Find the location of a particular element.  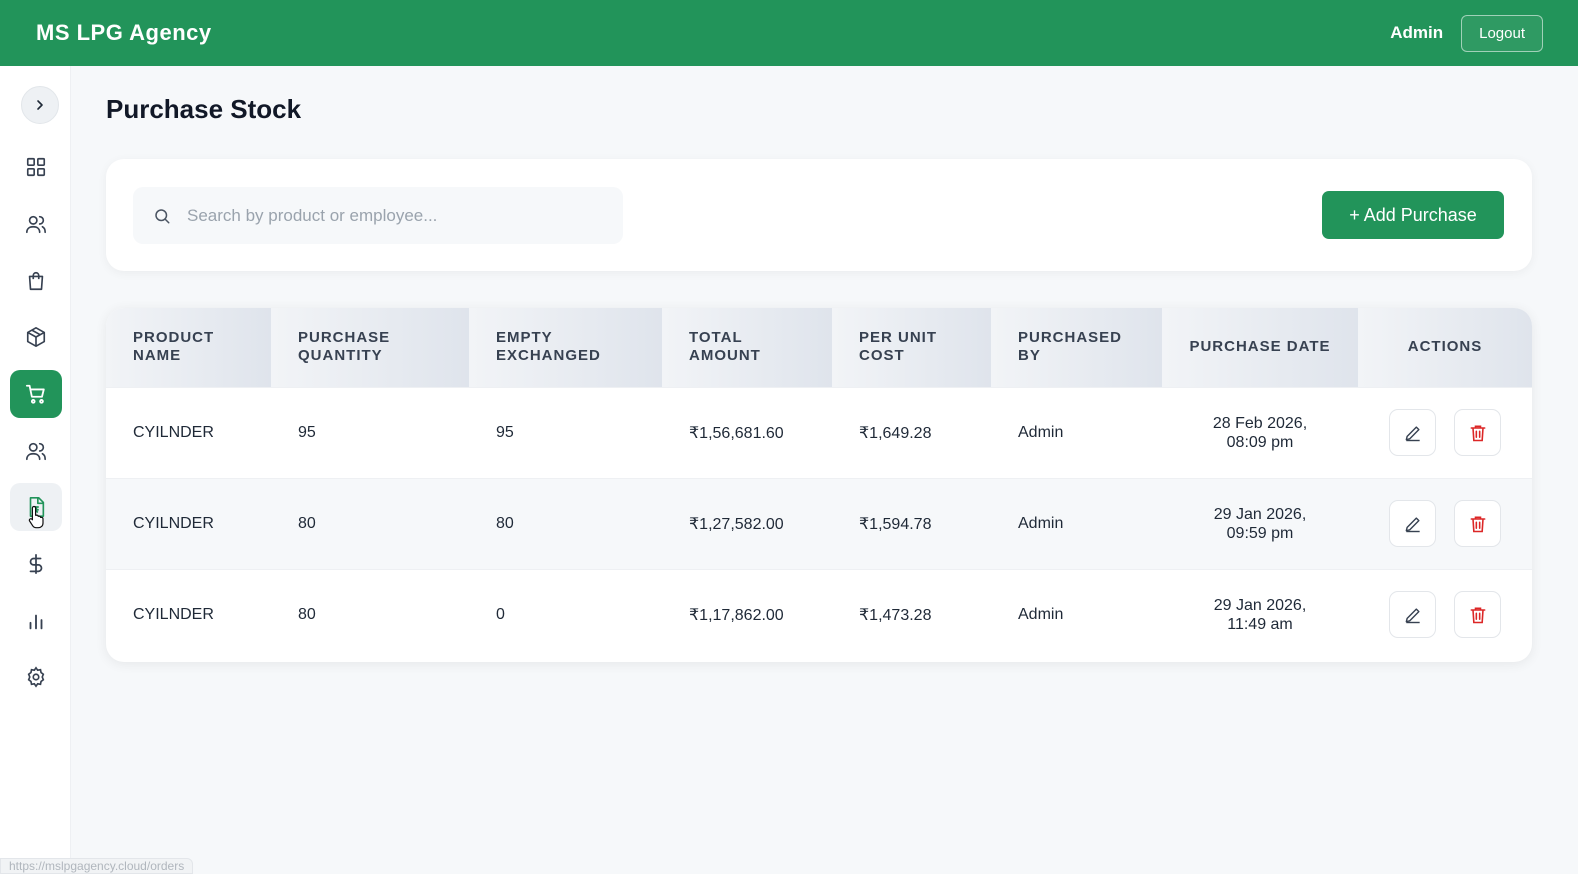

top-navbar: MS LPG Agency Admin Logout is located at coordinates (789, 33).